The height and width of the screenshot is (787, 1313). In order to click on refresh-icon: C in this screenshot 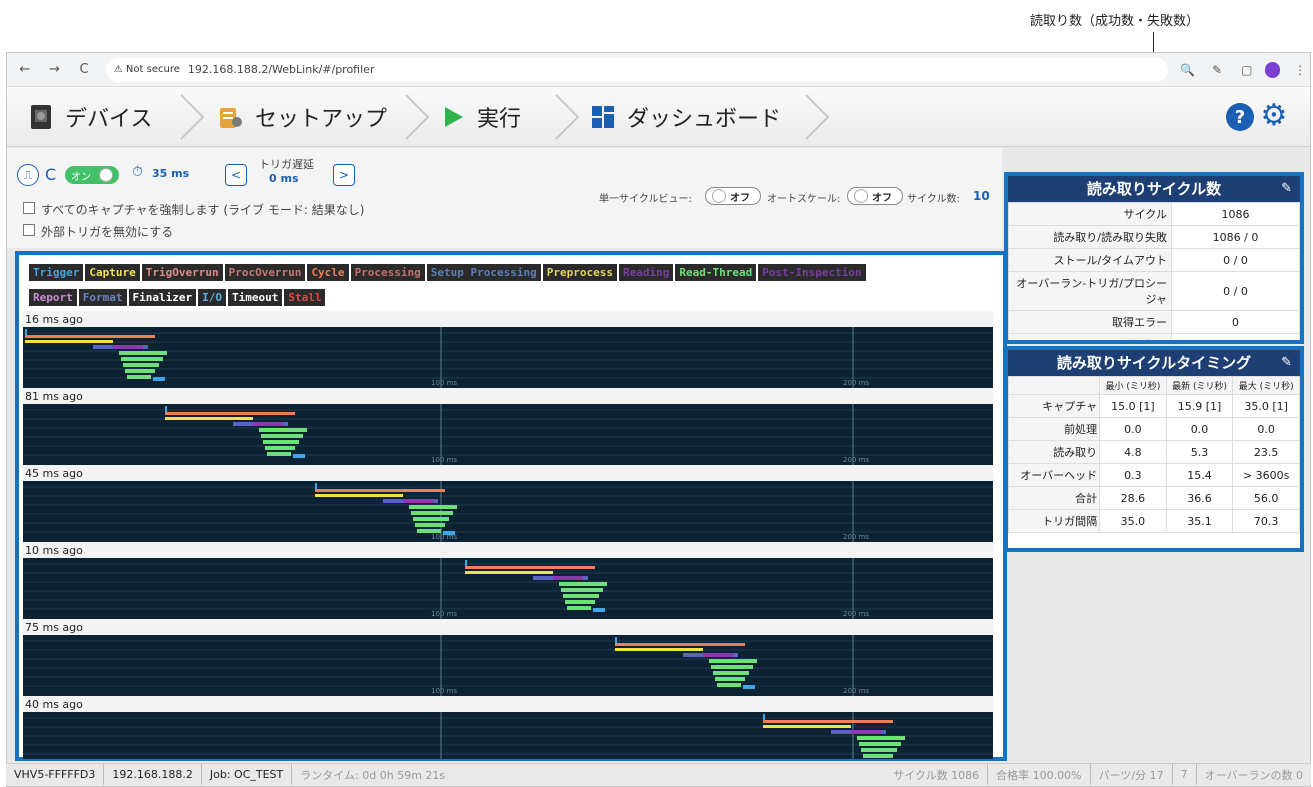, I will do `click(50, 174)`.